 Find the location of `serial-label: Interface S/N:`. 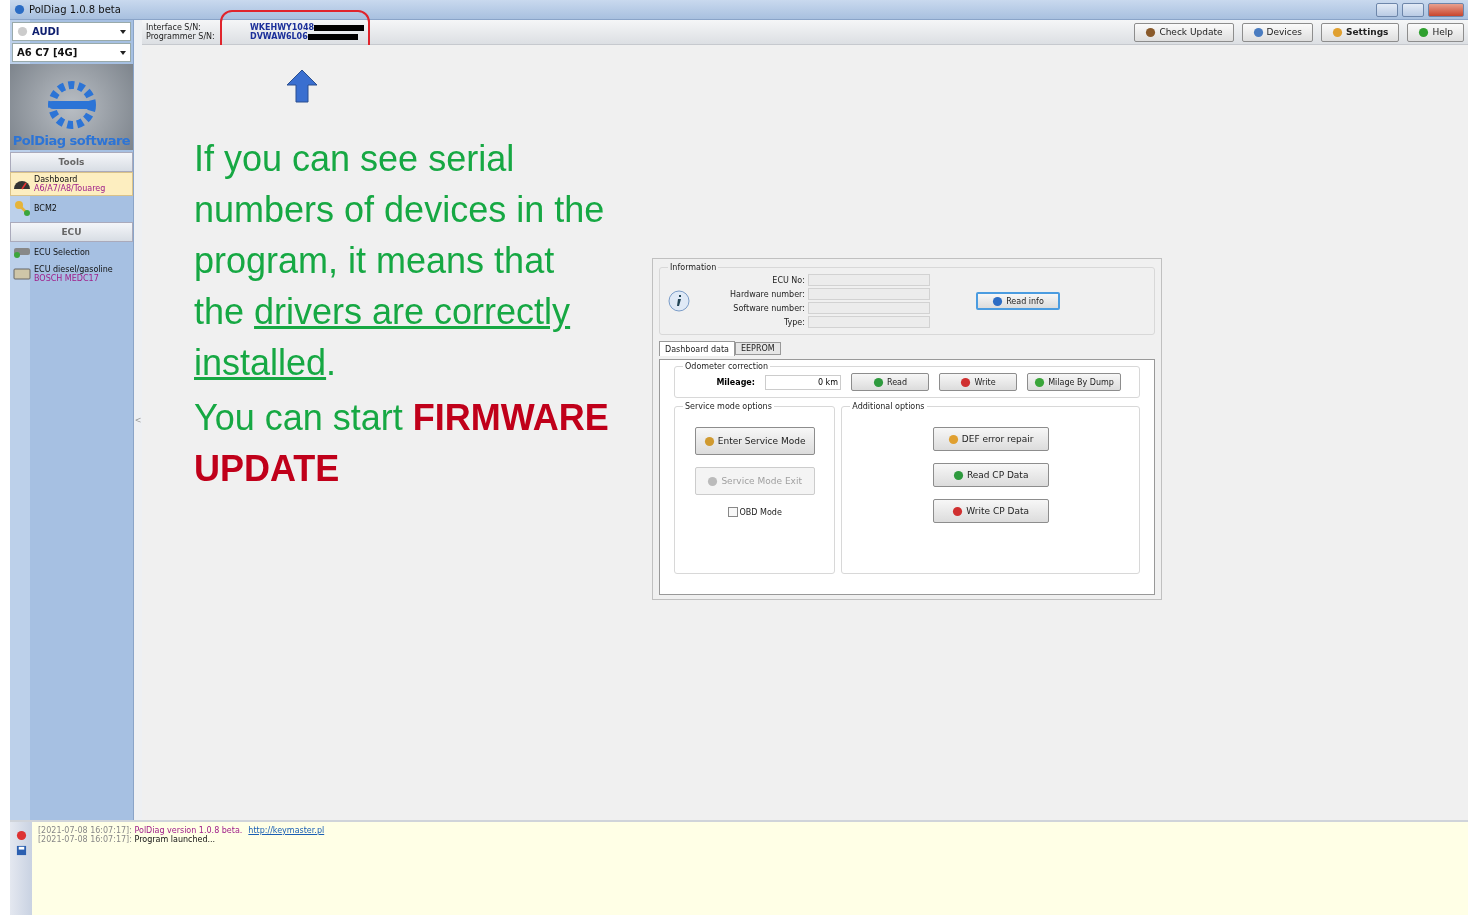

serial-label: Interface S/N: is located at coordinates (174, 27).